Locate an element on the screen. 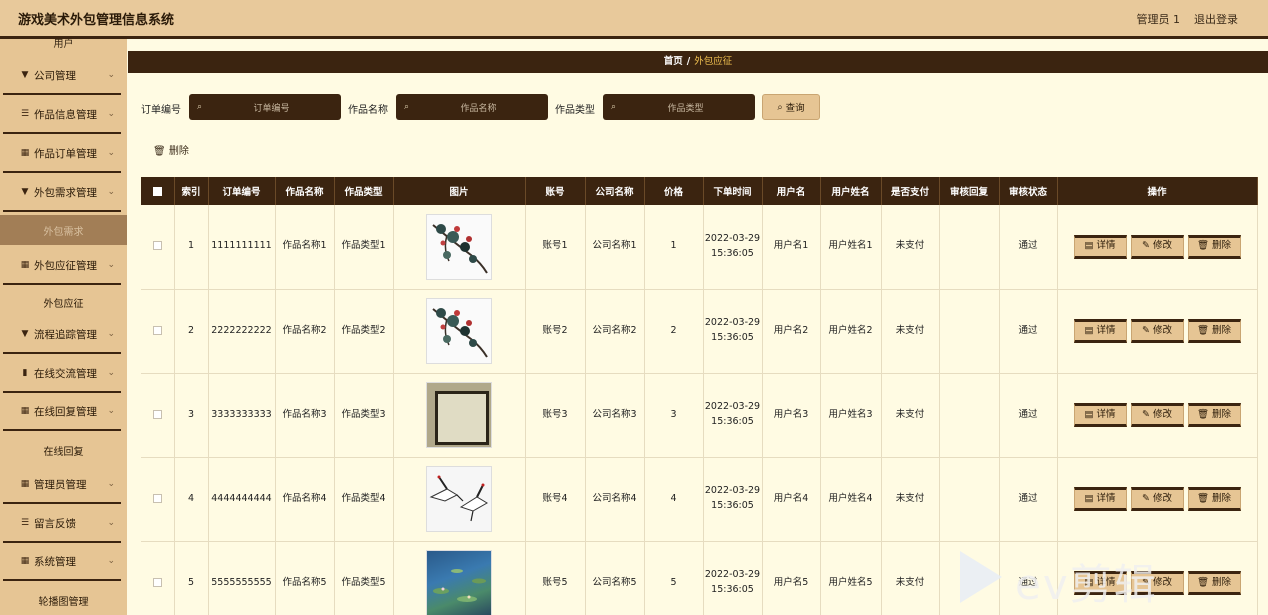  column-header: 索引 is located at coordinates (191, 191).